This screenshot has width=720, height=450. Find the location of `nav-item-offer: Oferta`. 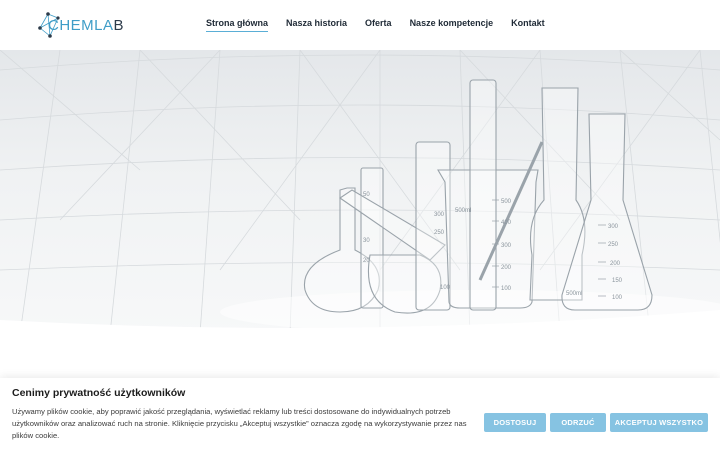

nav-item-offer: Oferta is located at coordinates (378, 25).